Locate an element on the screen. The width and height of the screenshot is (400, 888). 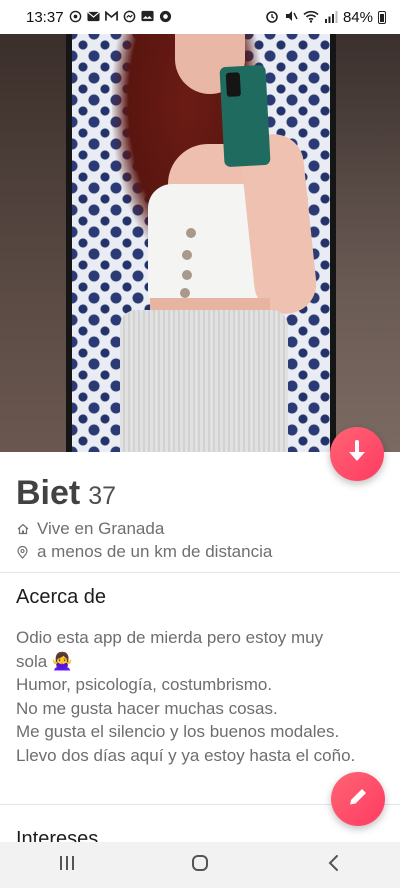
image-icon is located at coordinates (147, 17).